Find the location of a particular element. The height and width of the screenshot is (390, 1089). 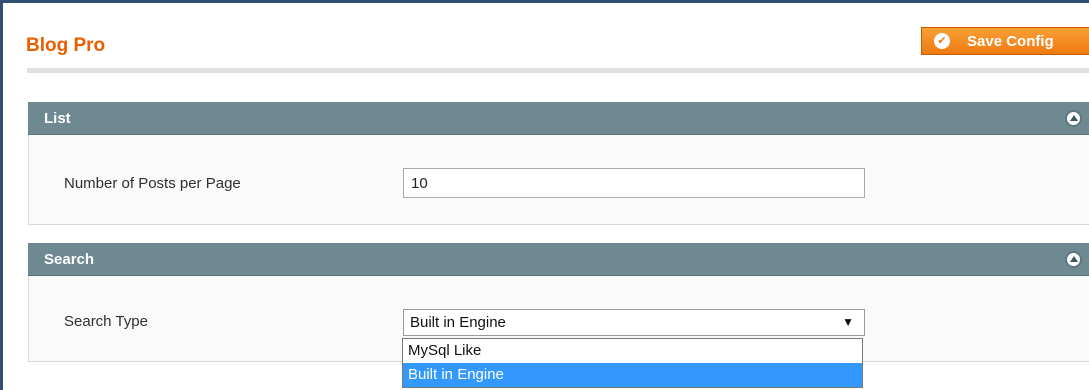

section-title-search: Search is located at coordinates (69, 259).